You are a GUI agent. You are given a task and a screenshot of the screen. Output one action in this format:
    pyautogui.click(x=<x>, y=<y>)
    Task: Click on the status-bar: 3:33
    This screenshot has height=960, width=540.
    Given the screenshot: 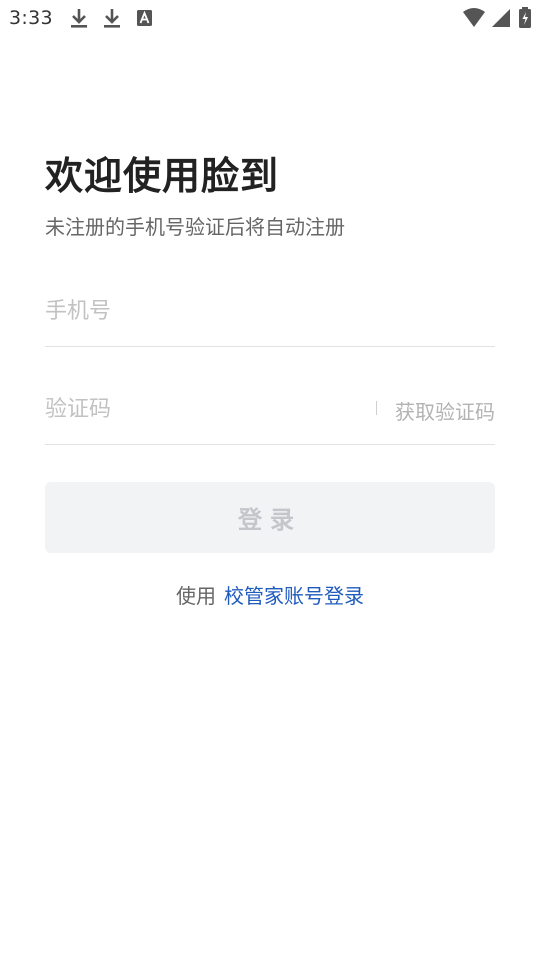 What is the action you would take?
    pyautogui.click(x=270, y=18)
    